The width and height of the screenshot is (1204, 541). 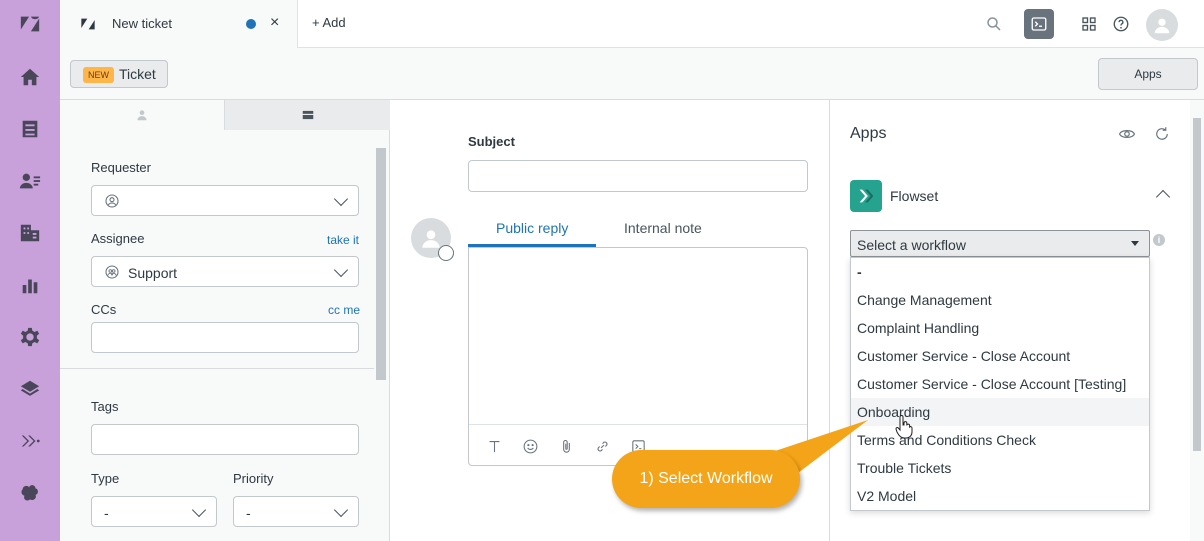 What do you see at coordinates (30, 493) in the screenshot?
I see `puzzle-app-icon` at bounding box center [30, 493].